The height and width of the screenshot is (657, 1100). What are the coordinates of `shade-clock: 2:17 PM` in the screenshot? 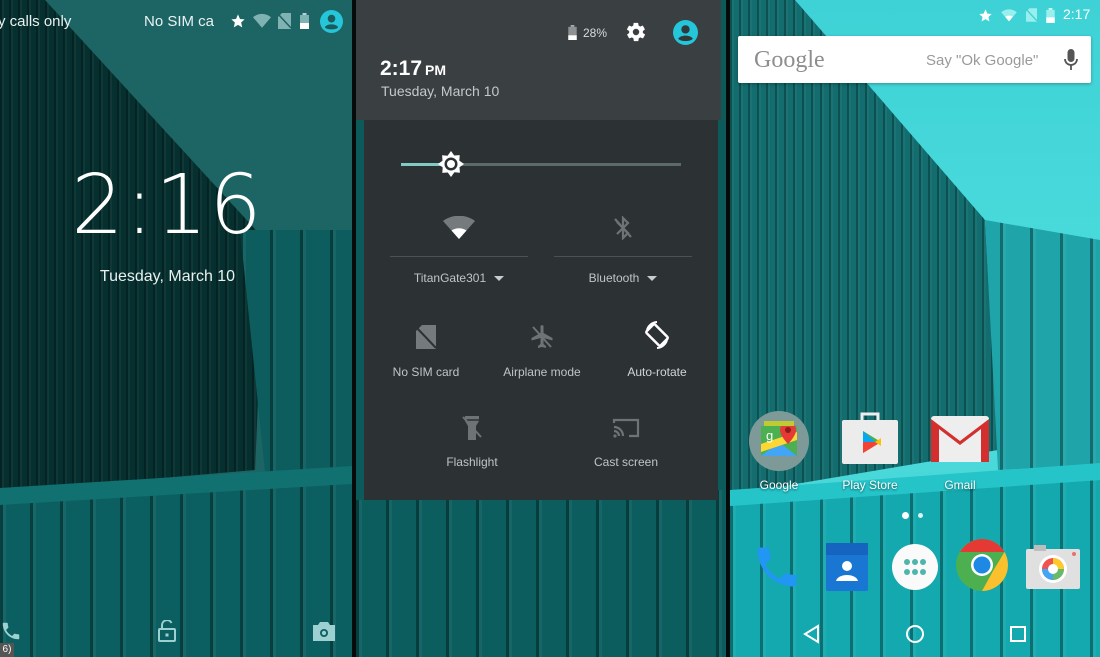 It's located at (413, 69).